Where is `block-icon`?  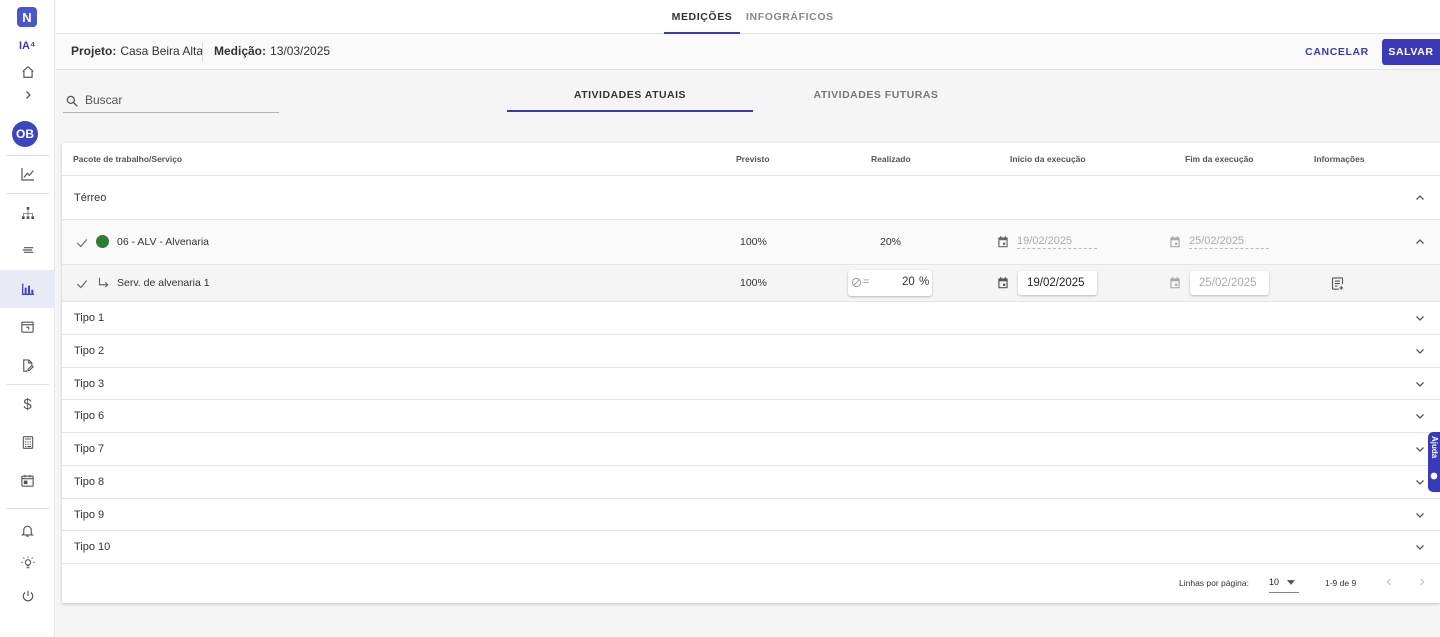 block-icon is located at coordinates (856, 282).